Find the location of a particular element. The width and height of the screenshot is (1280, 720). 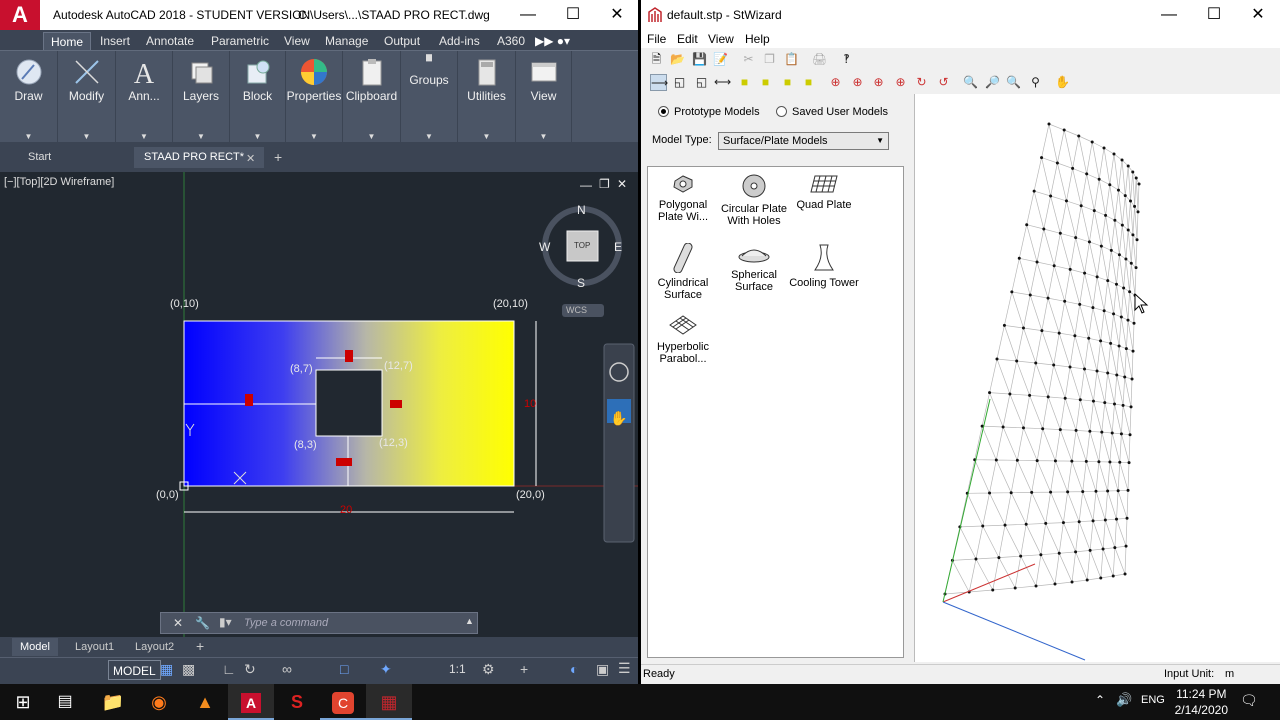

rotate-y-icon: ⊕ is located at coordinates (878, 82).